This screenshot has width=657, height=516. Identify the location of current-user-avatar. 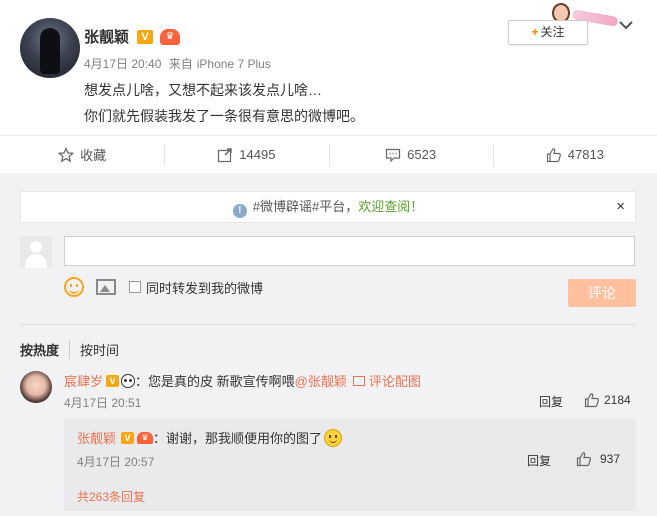
(36, 252).